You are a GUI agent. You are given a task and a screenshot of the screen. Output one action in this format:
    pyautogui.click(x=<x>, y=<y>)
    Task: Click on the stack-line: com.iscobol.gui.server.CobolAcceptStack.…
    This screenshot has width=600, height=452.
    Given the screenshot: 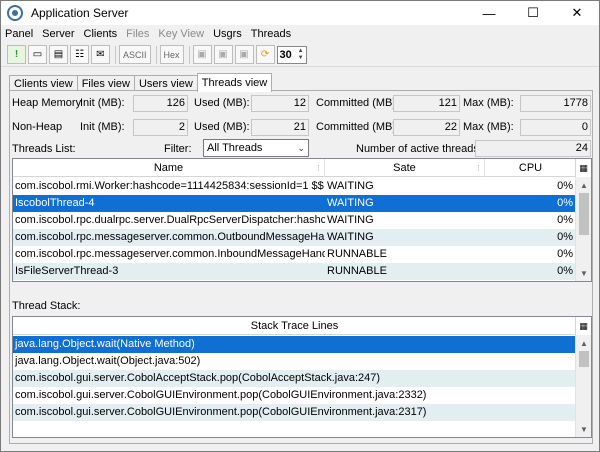 What is the action you would take?
    pyautogui.click(x=198, y=378)
    